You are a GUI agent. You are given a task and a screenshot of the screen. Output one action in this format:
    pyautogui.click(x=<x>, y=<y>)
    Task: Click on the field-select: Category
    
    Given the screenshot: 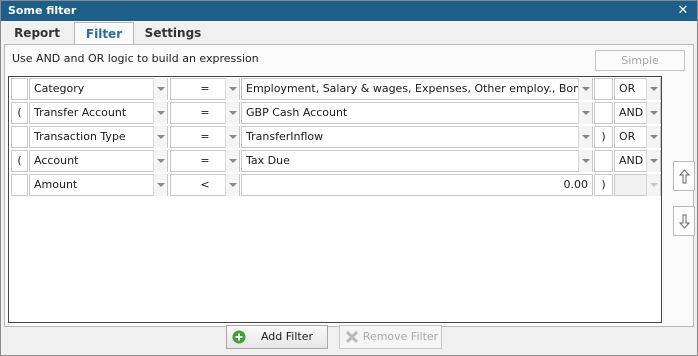 What is the action you would take?
    pyautogui.click(x=98, y=89)
    